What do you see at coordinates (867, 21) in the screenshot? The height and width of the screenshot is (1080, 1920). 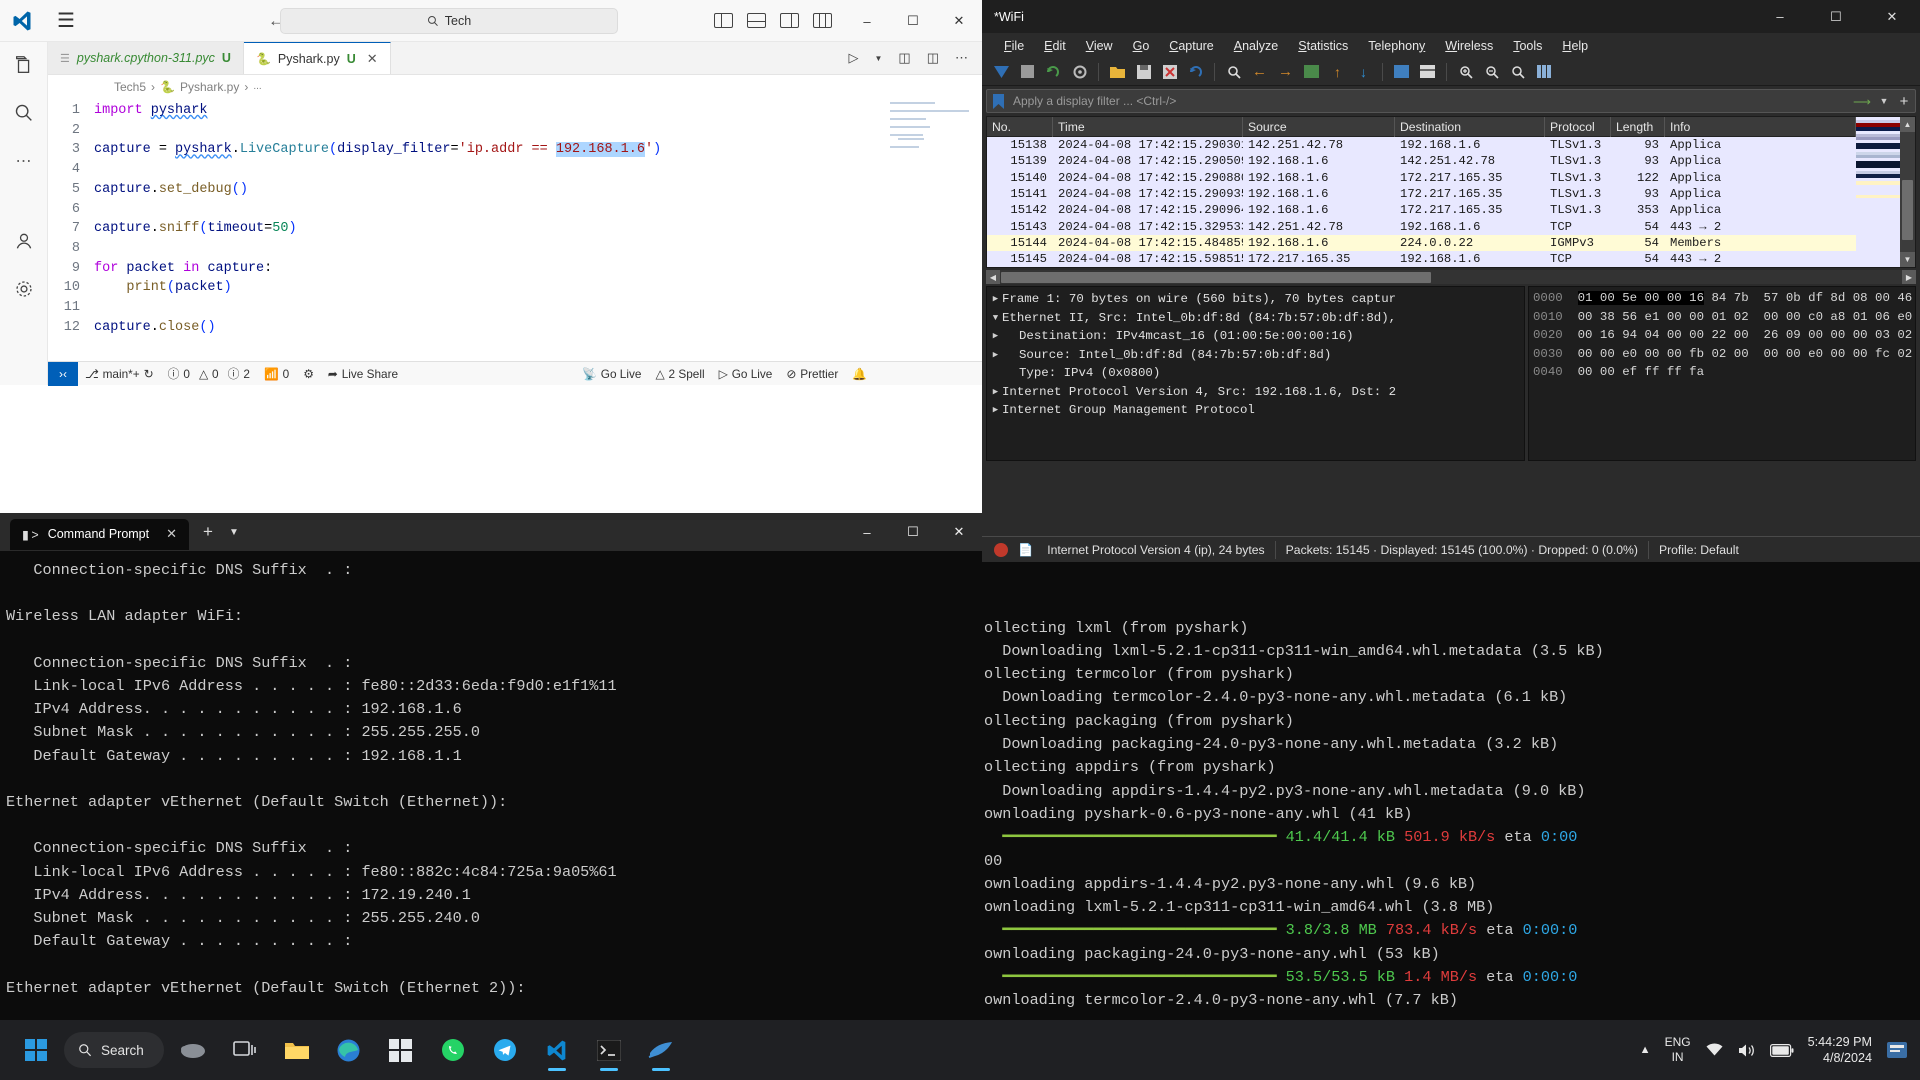 I see `vscode-minimize-button: –` at bounding box center [867, 21].